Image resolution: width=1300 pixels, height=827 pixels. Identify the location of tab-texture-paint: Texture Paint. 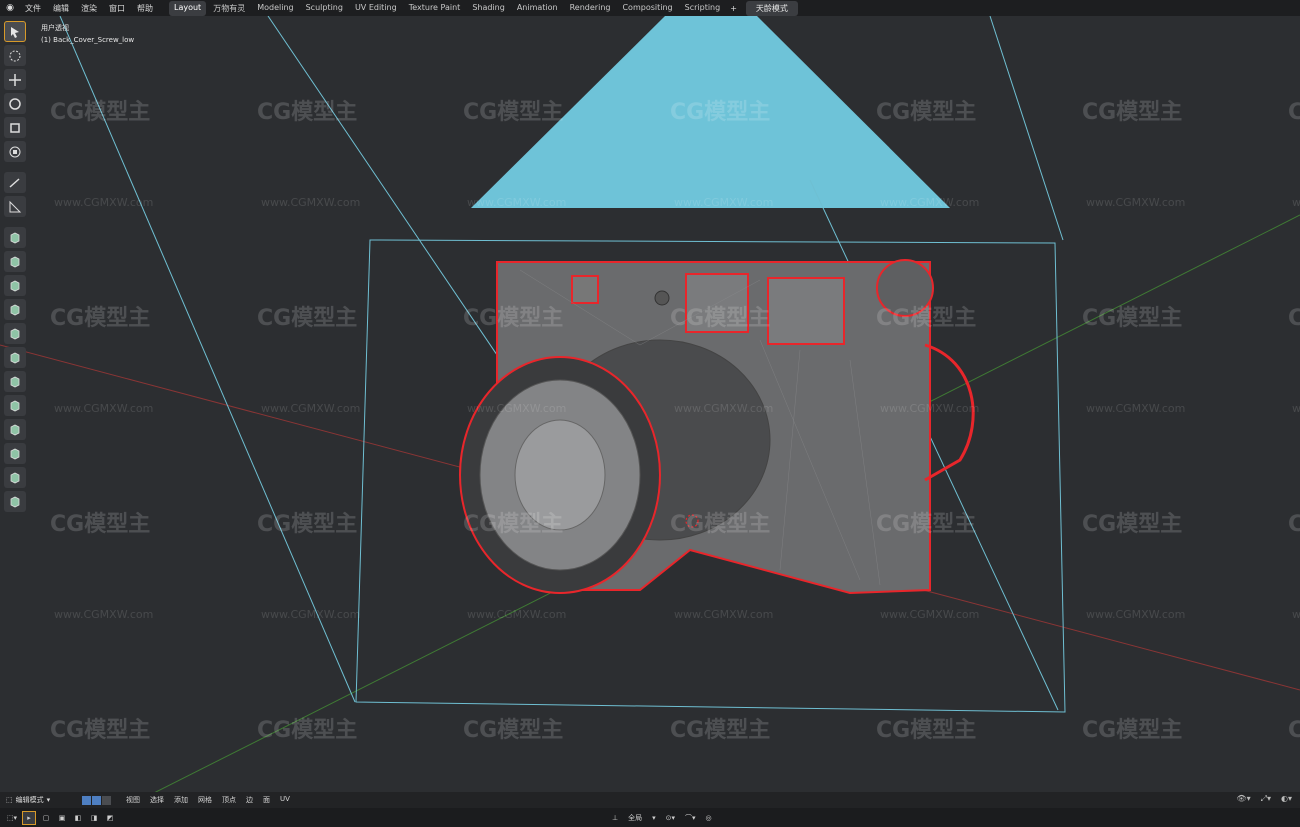
(435, 8).